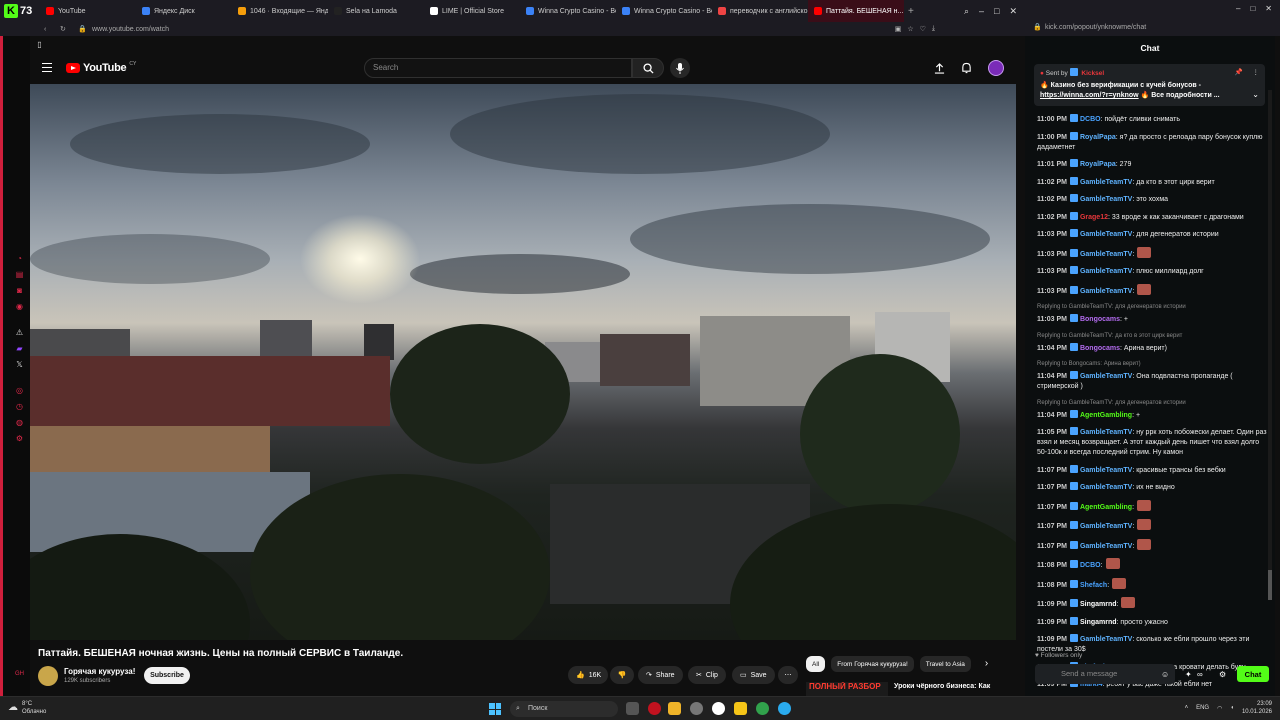  Describe the element at coordinates (1090, 119) in the screenshot. I see `message-username: DCBO` at that location.